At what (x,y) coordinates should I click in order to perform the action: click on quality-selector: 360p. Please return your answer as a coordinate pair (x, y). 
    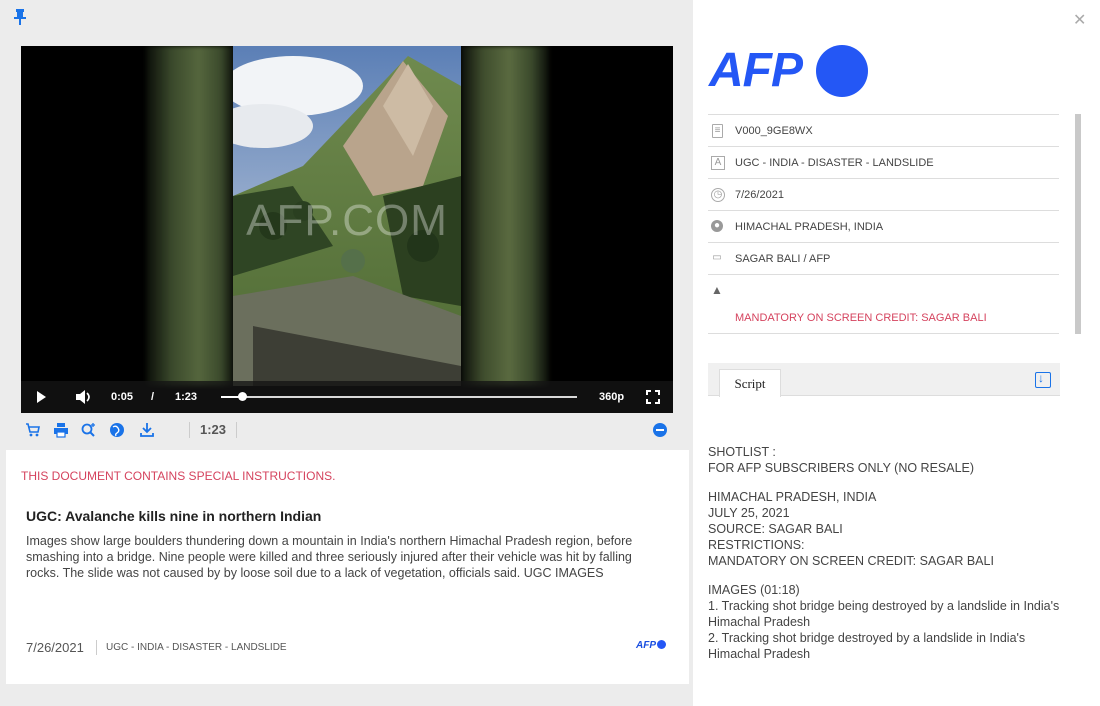
    Looking at the image, I should click on (611, 397).